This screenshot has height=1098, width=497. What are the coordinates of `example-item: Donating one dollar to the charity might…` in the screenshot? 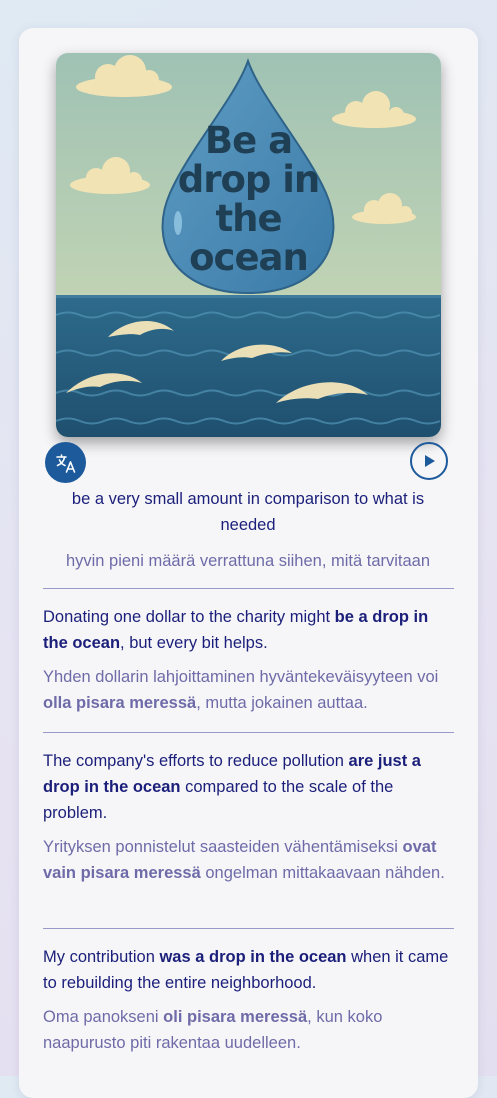 It's located at (249, 660).